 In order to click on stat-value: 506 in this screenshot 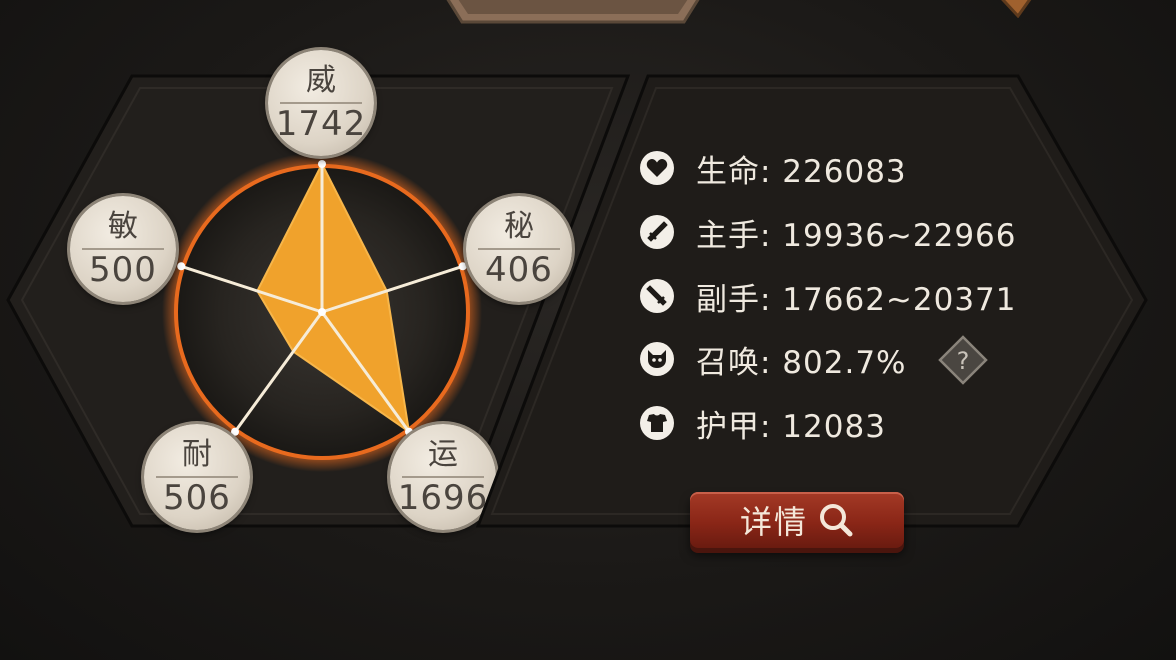, I will do `click(197, 498)`.